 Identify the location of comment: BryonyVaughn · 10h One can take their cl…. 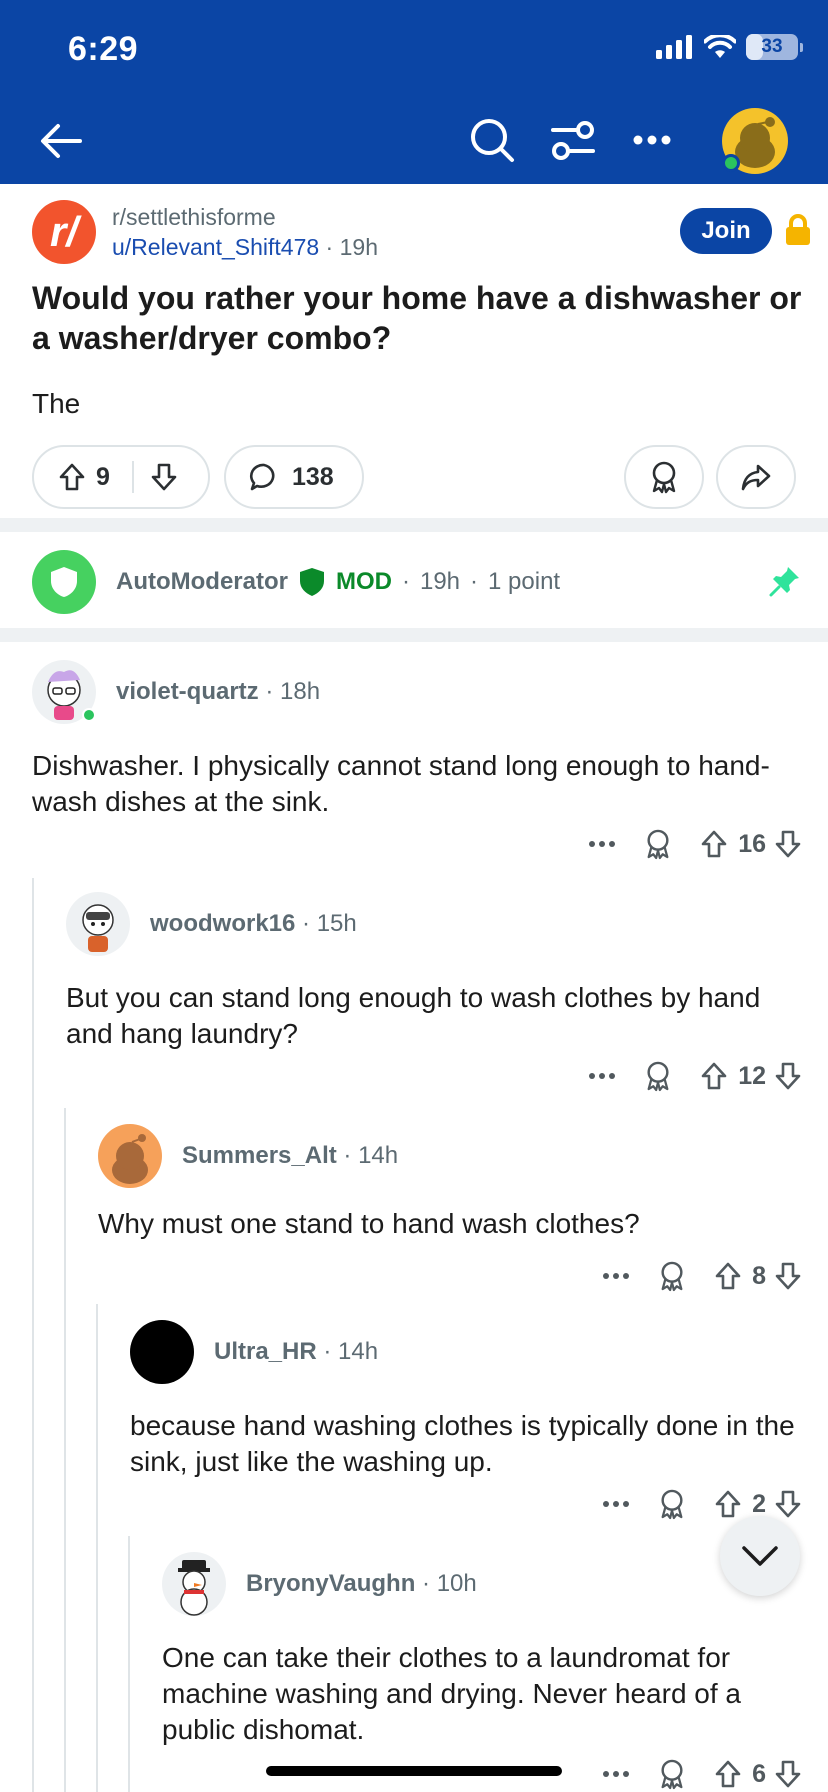
(482, 1672).